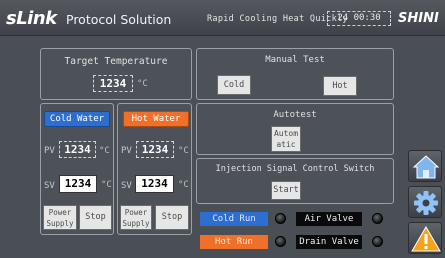 The width and height of the screenshot is (445, 258). Describe the element at coordinates (126, 186) in the screenshot. I see `hot-sv-label: SV` at that location.